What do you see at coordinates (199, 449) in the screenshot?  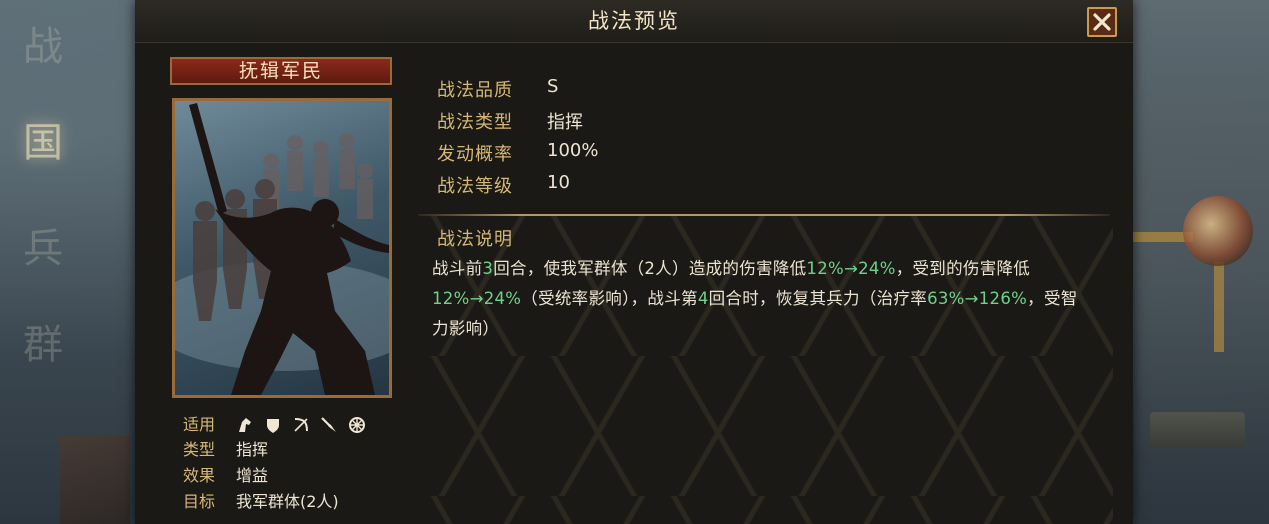 I see `type-label: 类型` at bounding box center [199, 449].